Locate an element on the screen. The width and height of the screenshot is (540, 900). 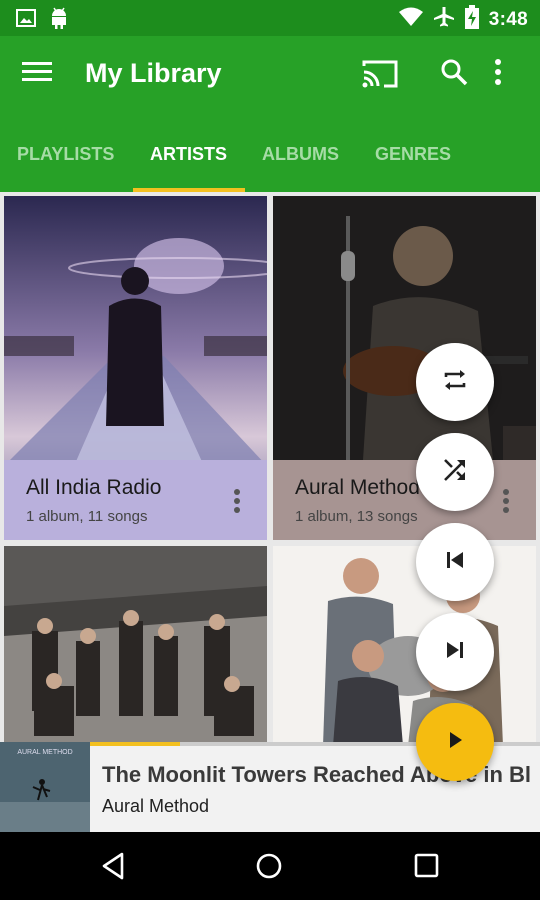
artist-meta: 1 album, 13 songs is located at coordinates (356, 516).